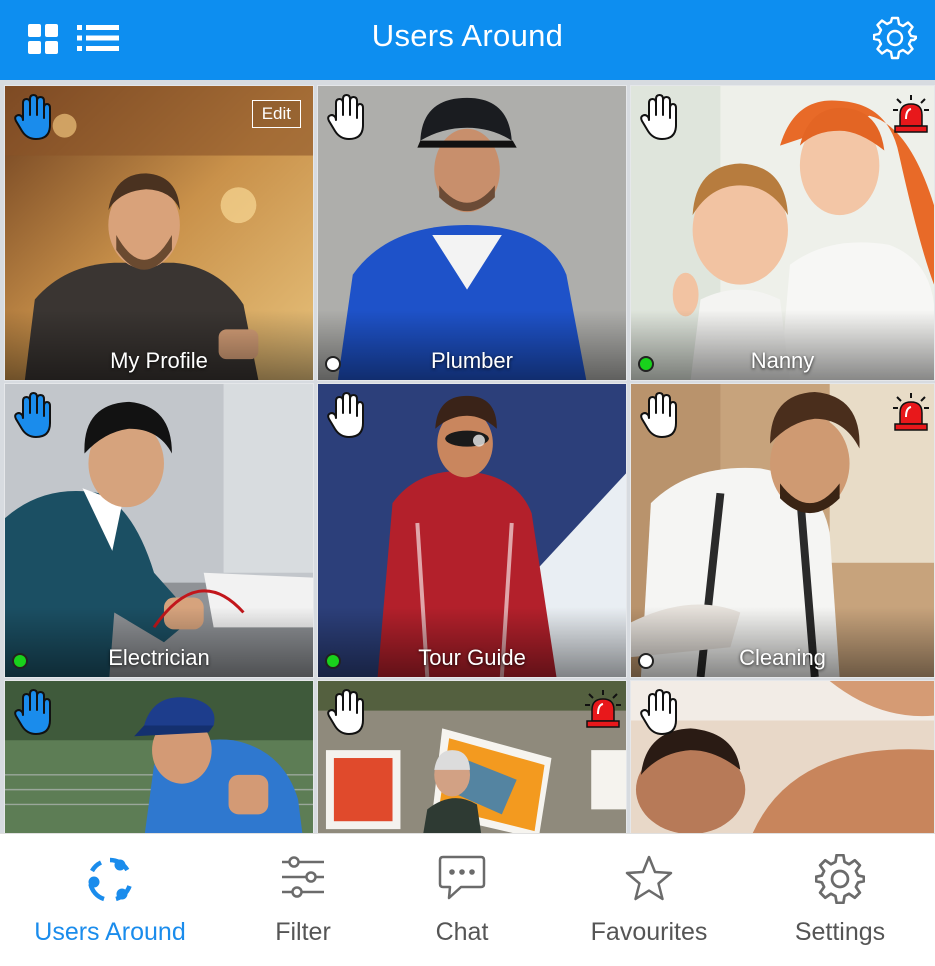 Image resolution: width=935 pixels, height=966 pixels. What do you see at coordinates (472, 233) in the screenshot?
I see `user-tile-plumber: Plumber` at bounding box center [472, 233].